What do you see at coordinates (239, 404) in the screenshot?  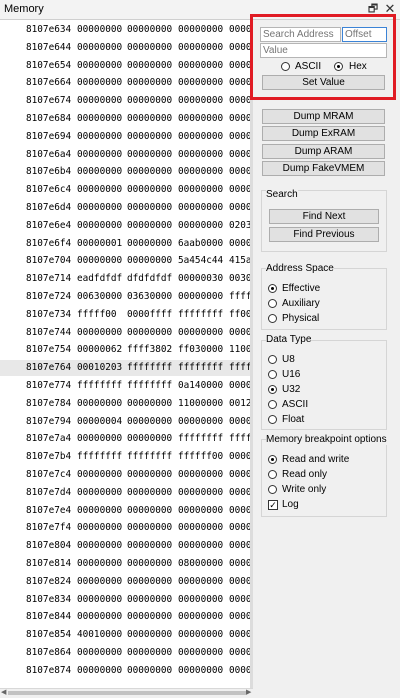 I see `memory-value: 0012` at bounding box center [239, 404].